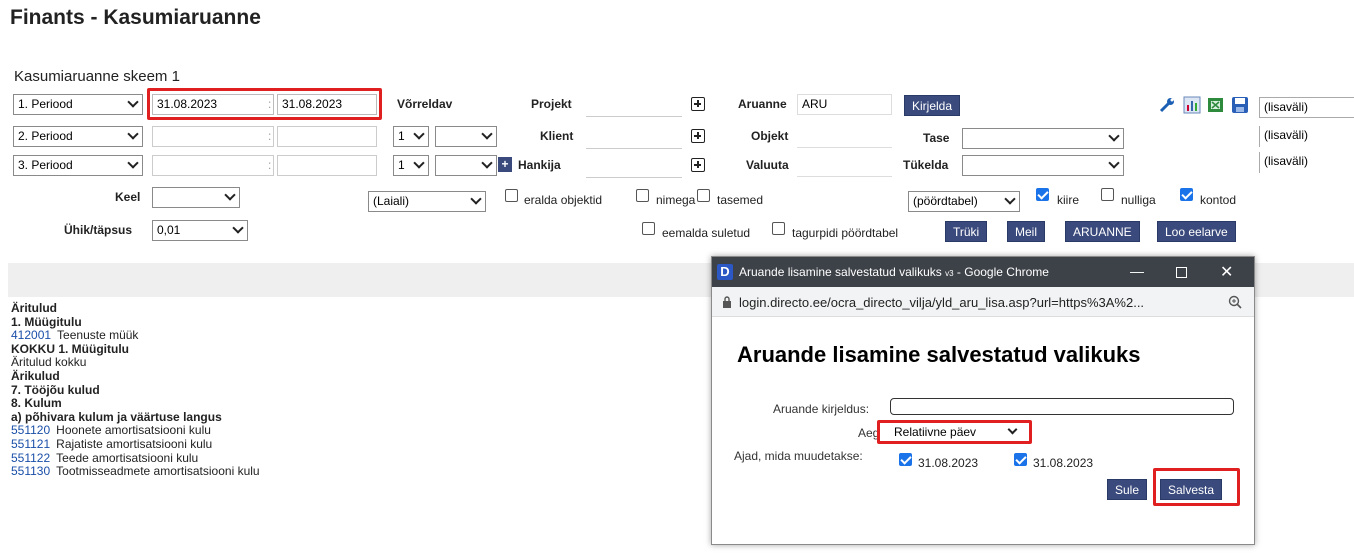 The image size is (1354, 553). What do you see at coordinates (30, 471) in the screenshot?
I see `account-code-link: 551130` at bounding box center [30, 471].